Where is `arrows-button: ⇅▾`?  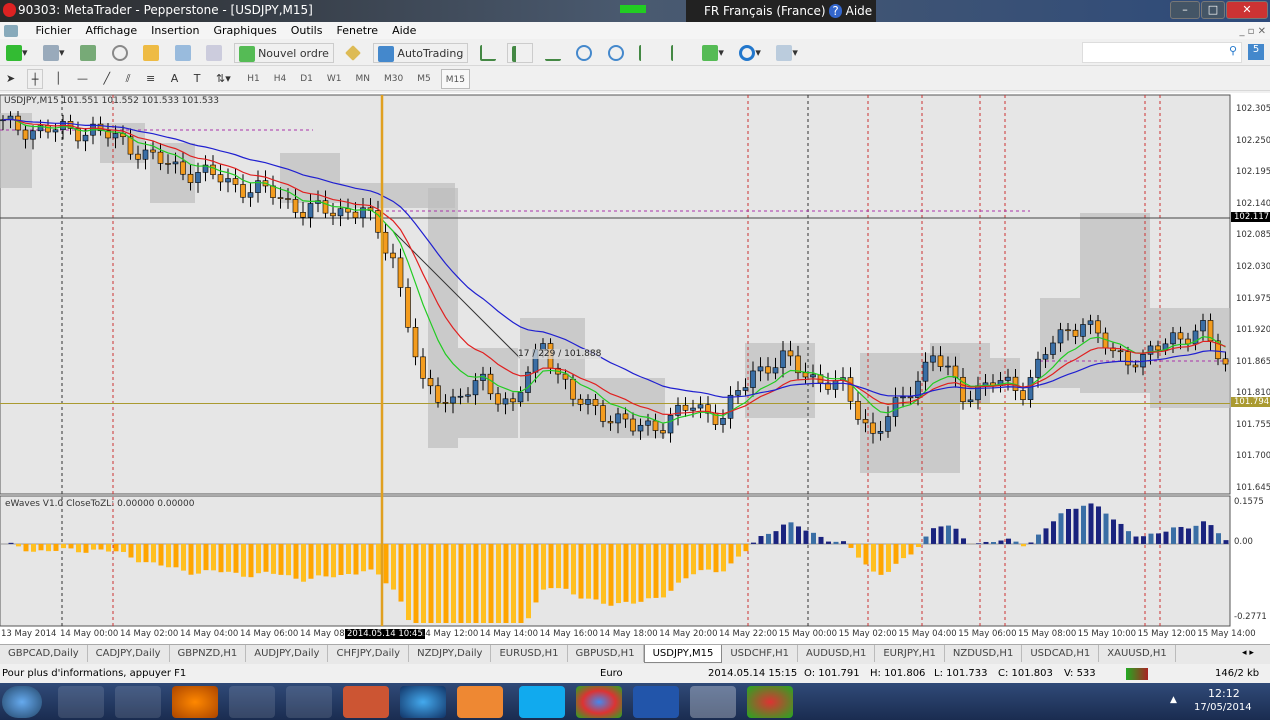 arrows-button: ⇅▾ is located at coordinates (223, 79).